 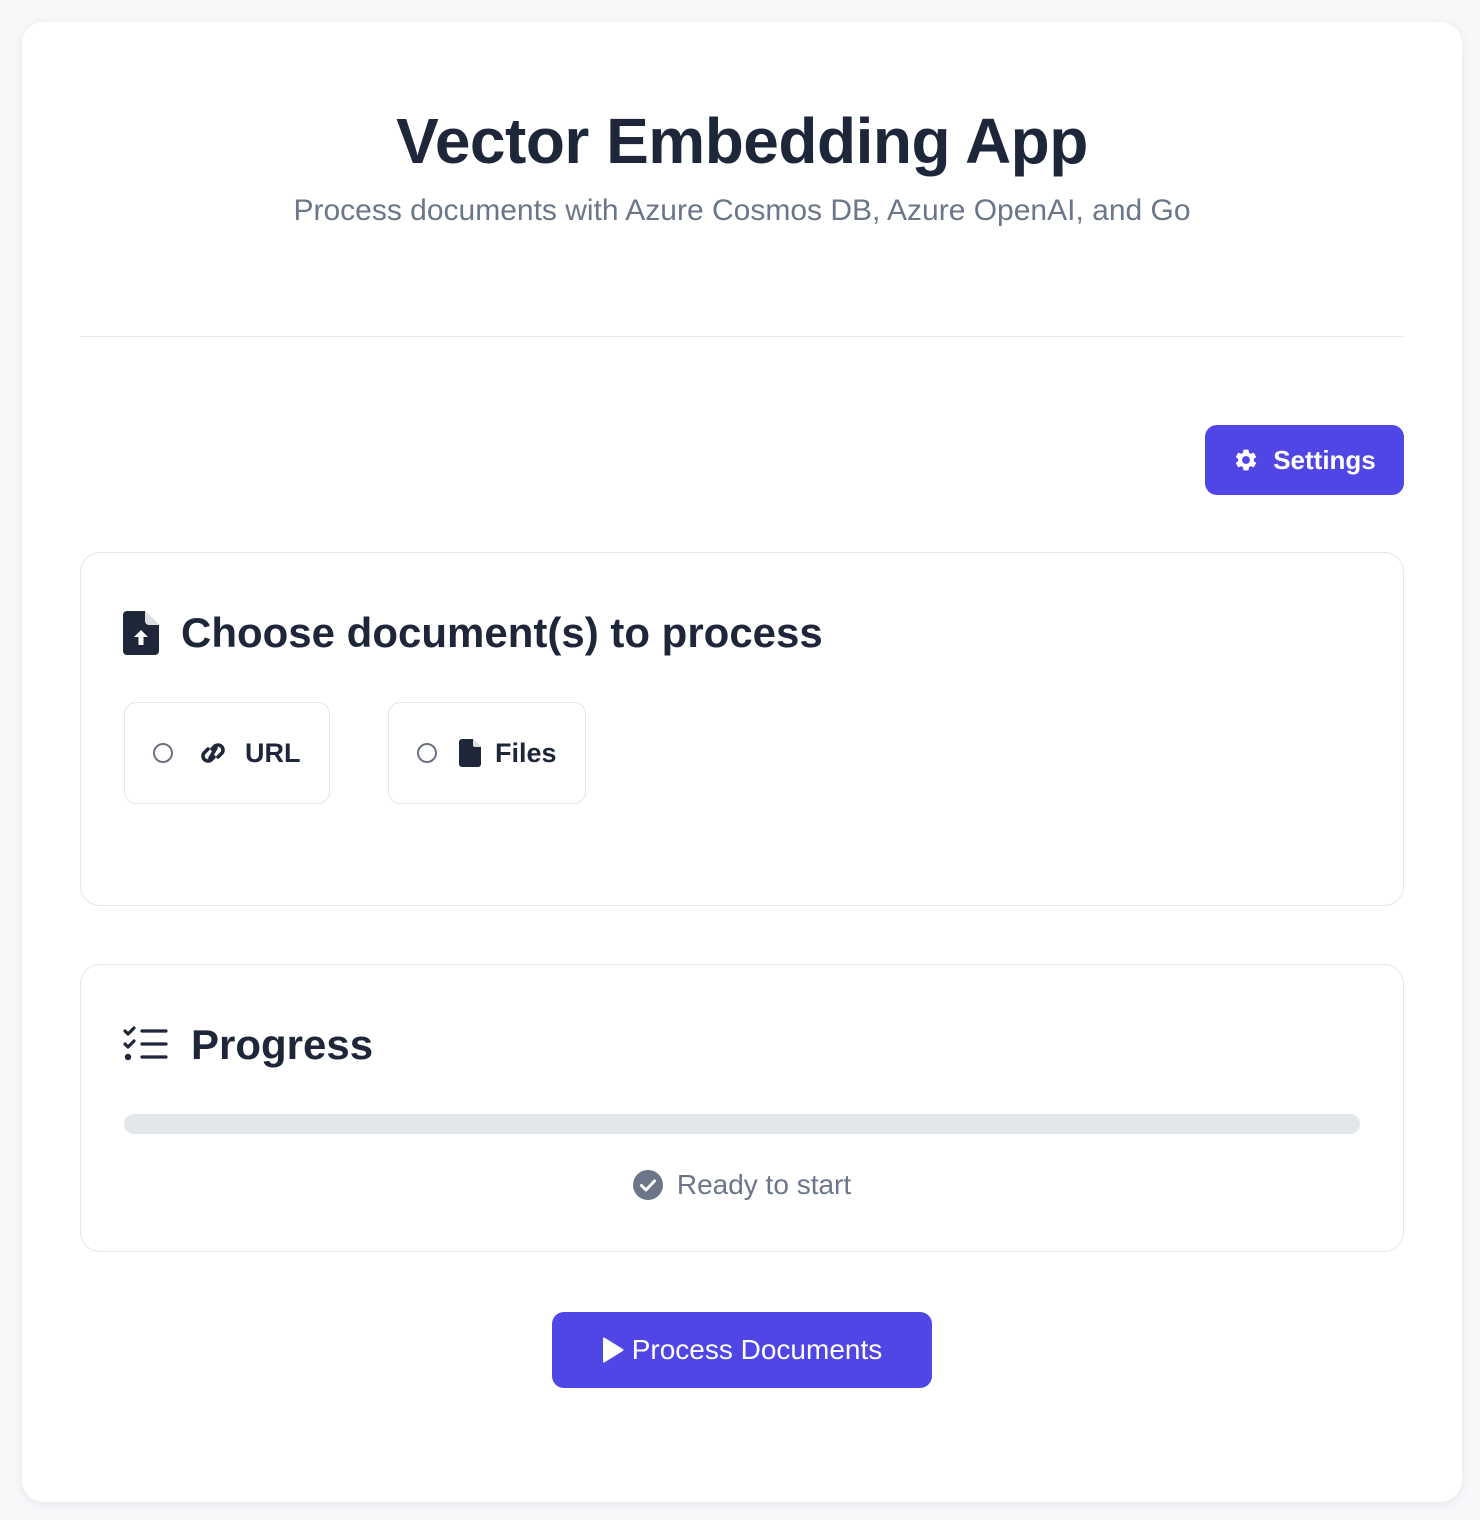 What do you see at coordinates (427, 753) in the screenshot?
I see `files-radio` at bounding box center [427, 753].